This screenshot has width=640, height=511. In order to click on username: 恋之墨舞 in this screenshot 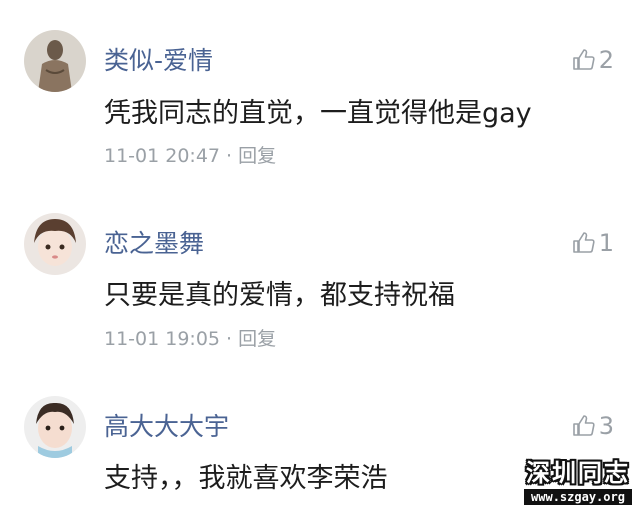, I will do `click(154, 244)`.